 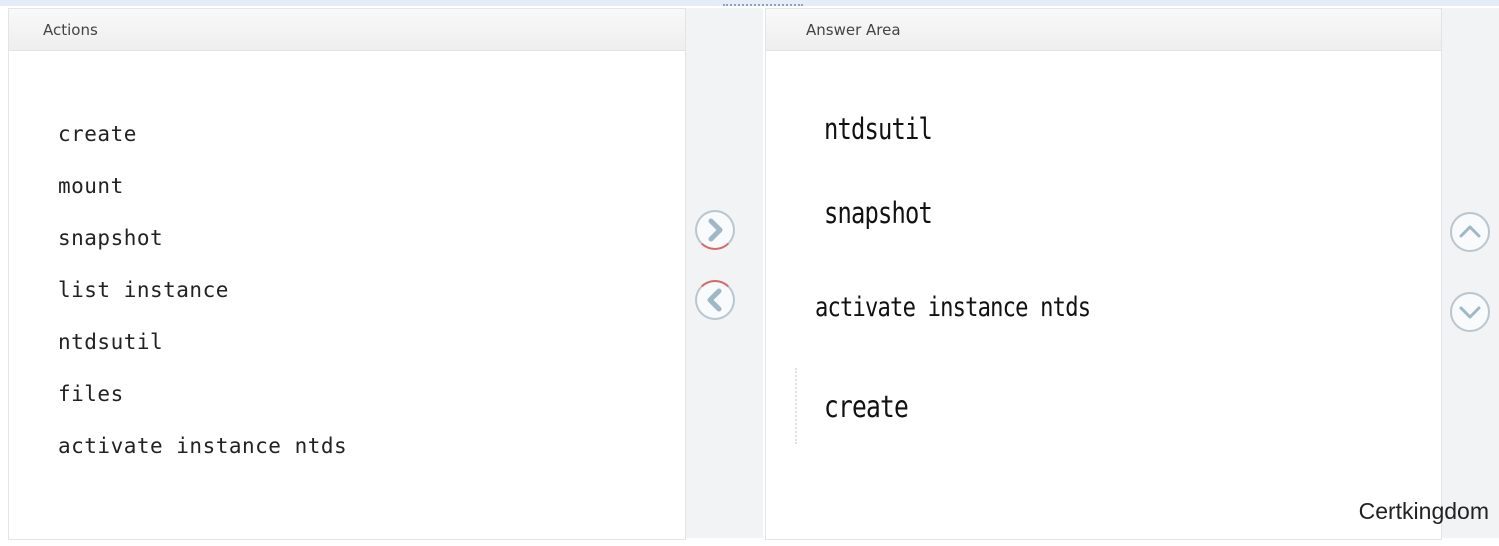 What do you see at coordinates (796, 406) in the screenshot?
I see `drop-indicator` at bounding box center [796, 406].